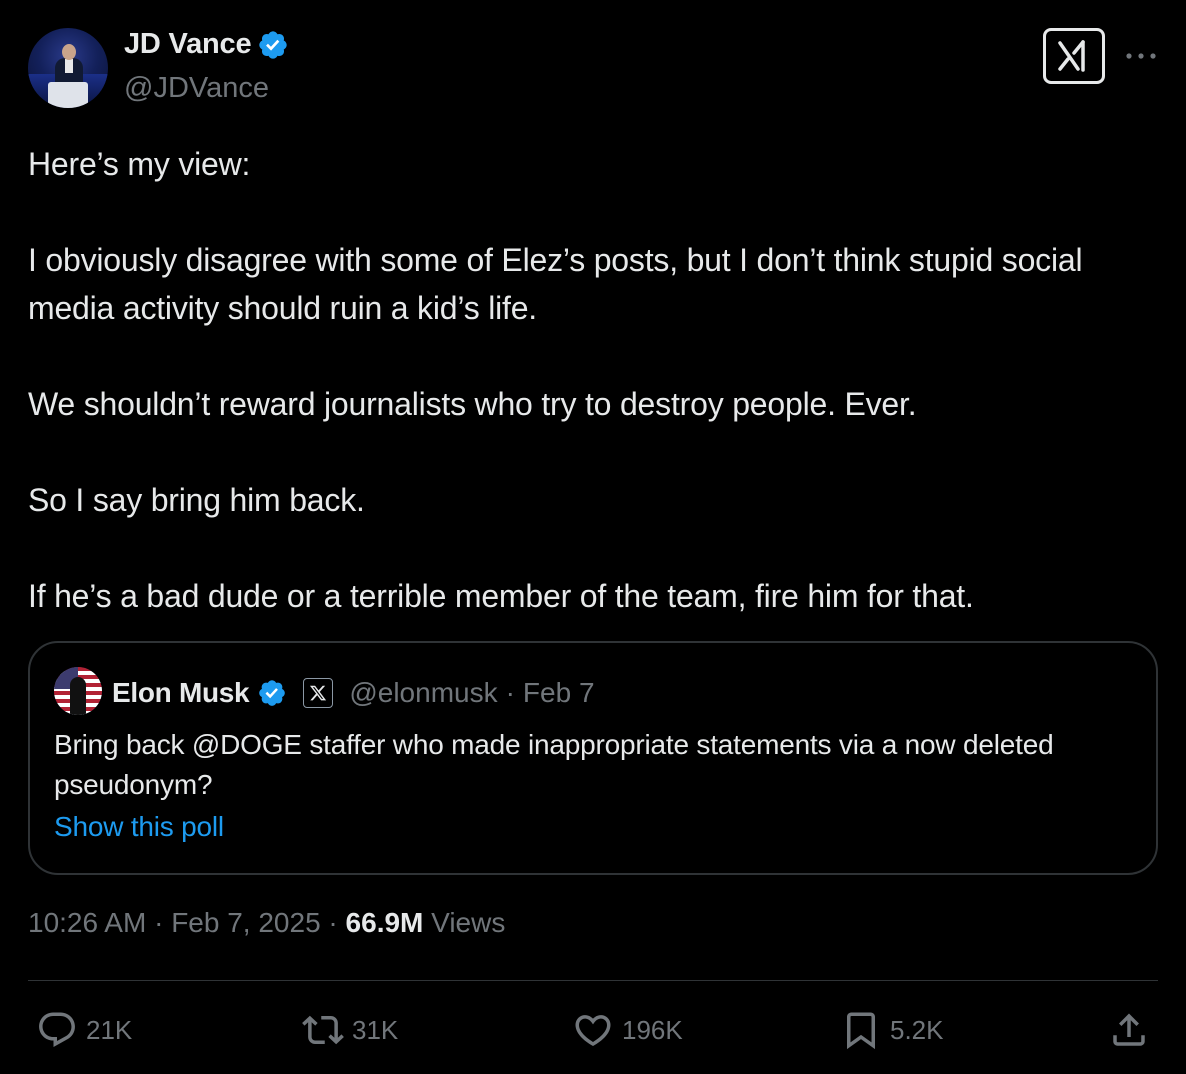 The image size is (1186, 1074). Describe the element at coordinates (245, 923) in the screenshot. I see `tweet-date: Feb 7, 2025` at that location.